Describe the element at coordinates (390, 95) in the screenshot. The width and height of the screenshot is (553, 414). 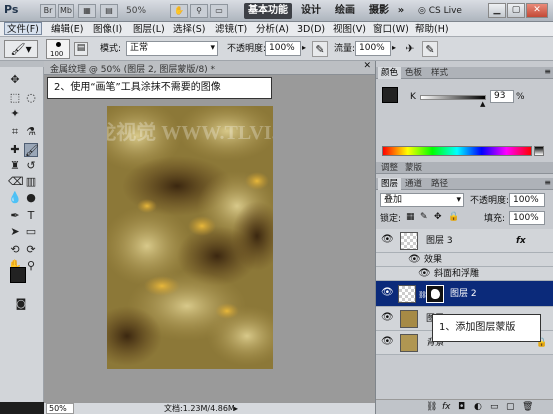
I see `color-foreground-swatch` at that location.